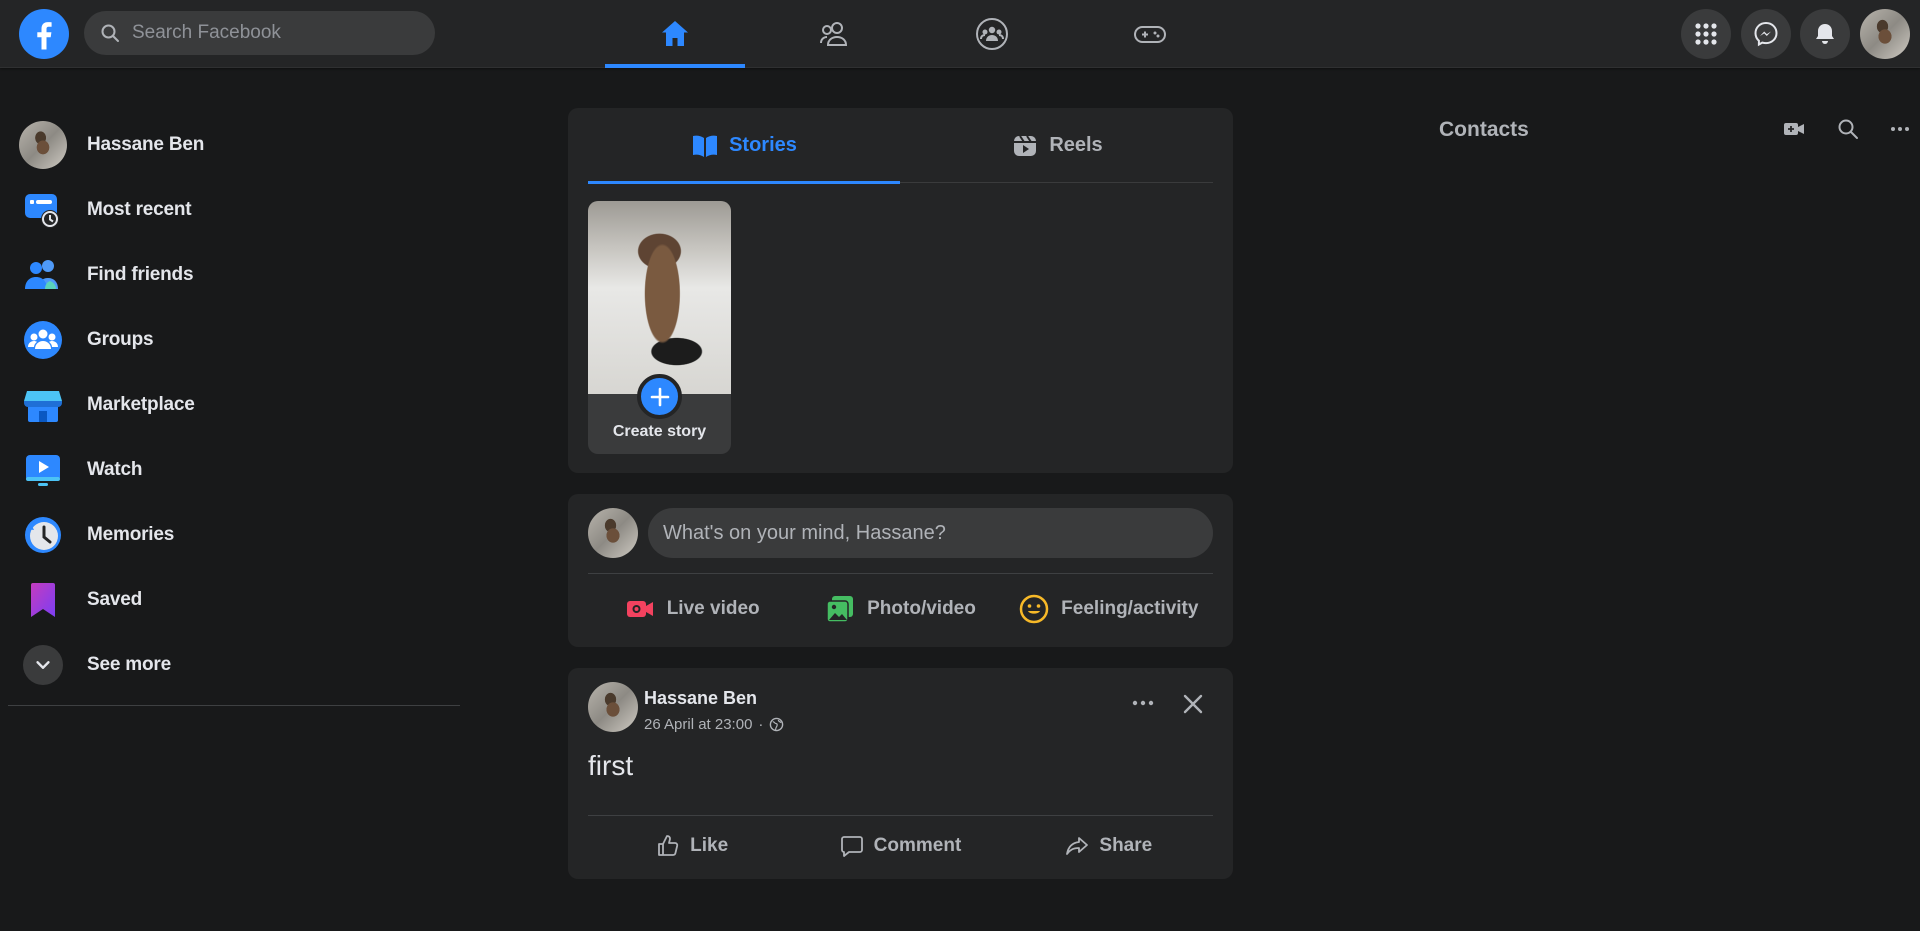  Describe the element at coordinates (852, 846) in the screenshot. I see `comment-icon` at that location.